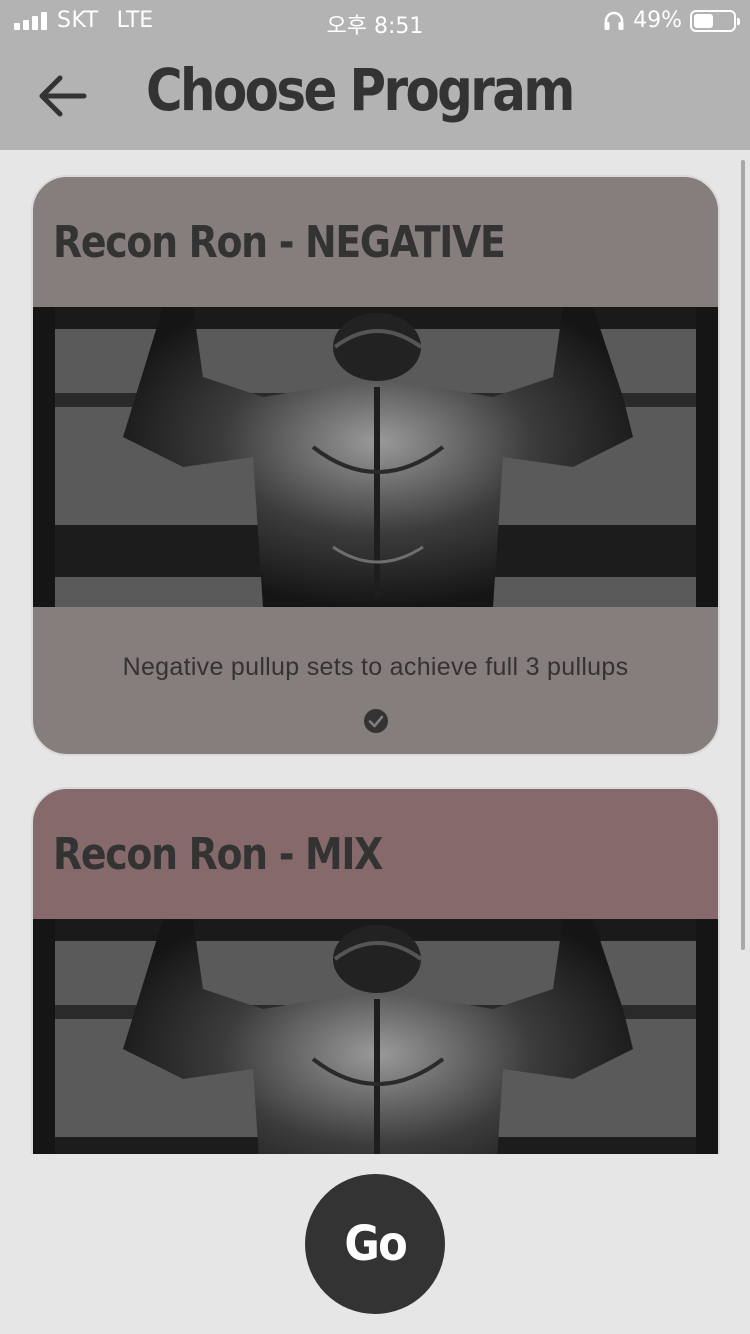 This screenshot has height=1334, width=750. Describe the element at coordinates (743, 555) in the screenshot. I see `scrollbar` at that location.